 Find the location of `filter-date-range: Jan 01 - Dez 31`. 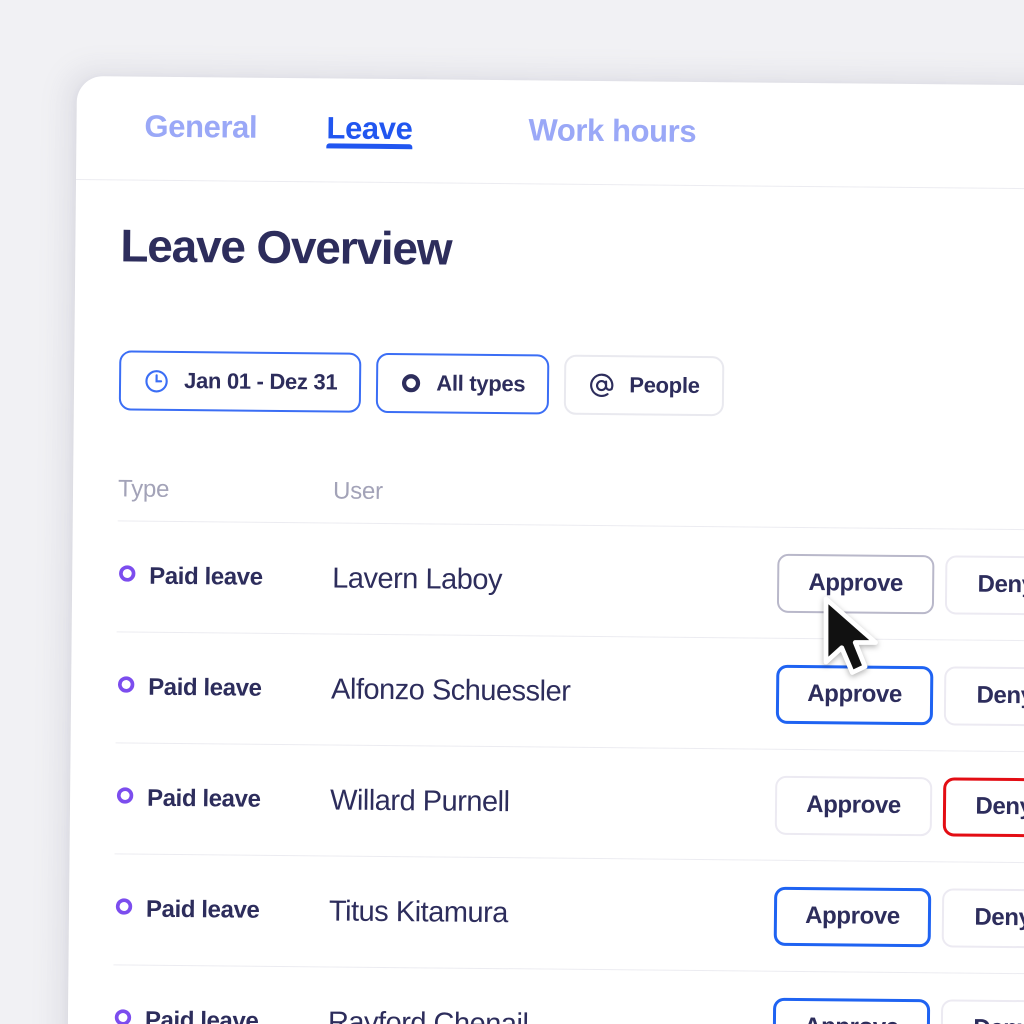

filter-date-range: Jan 01 - Dez 31 is located at coordinates (240, 381).